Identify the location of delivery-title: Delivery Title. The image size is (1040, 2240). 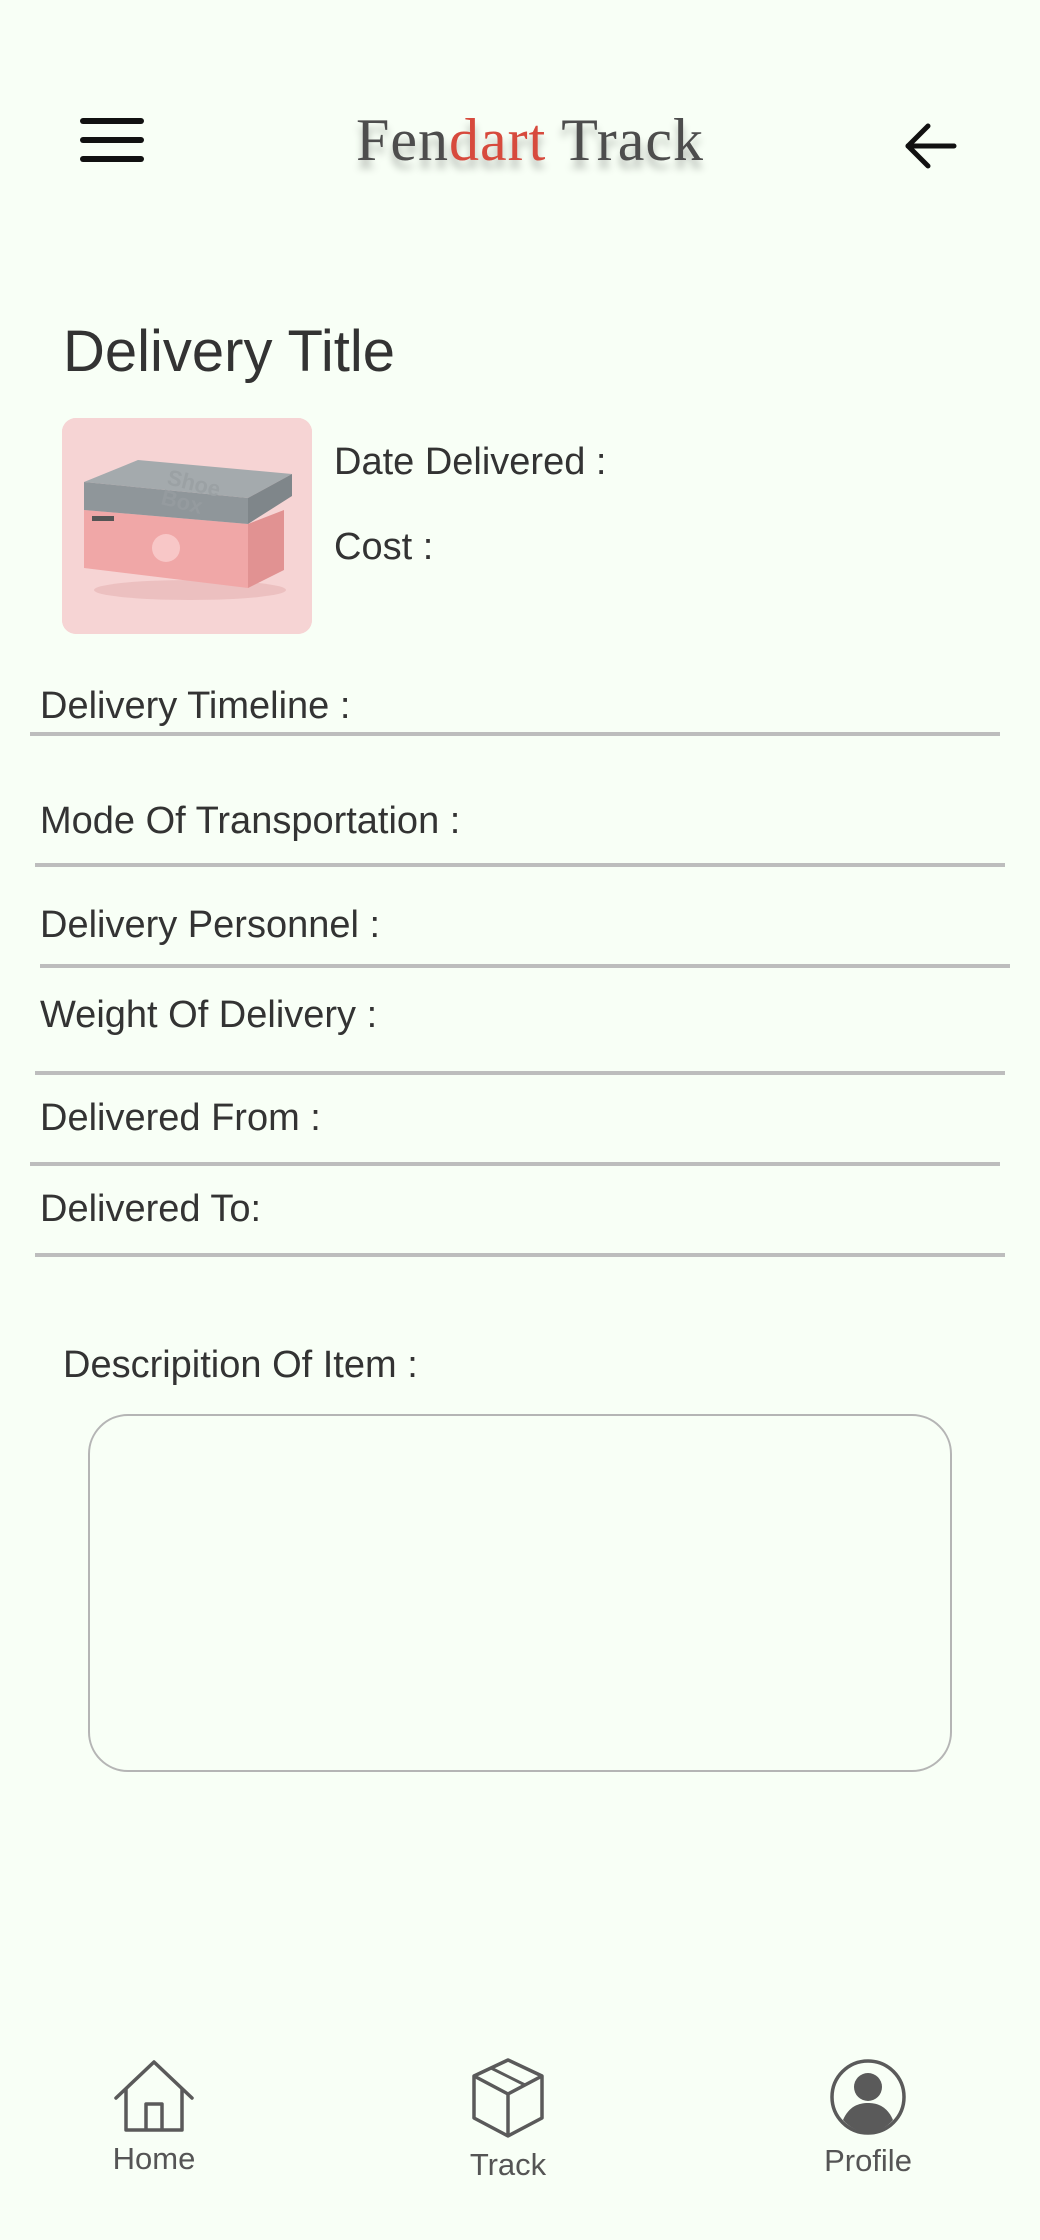
(229, 351).